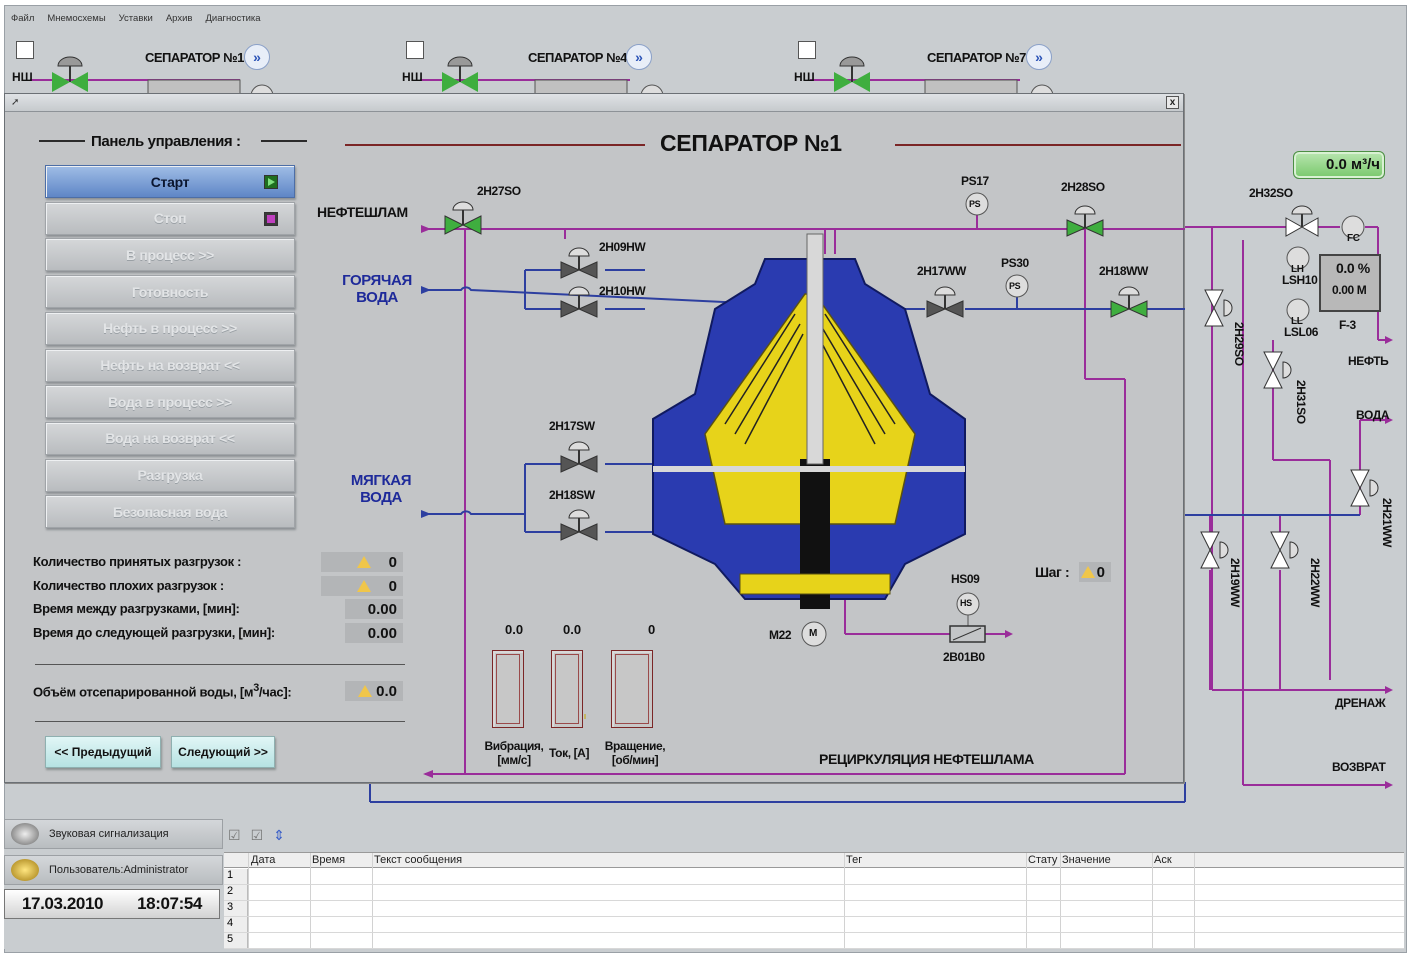  I want to click on level-meters: 0.00 М, so click(1349, 290).